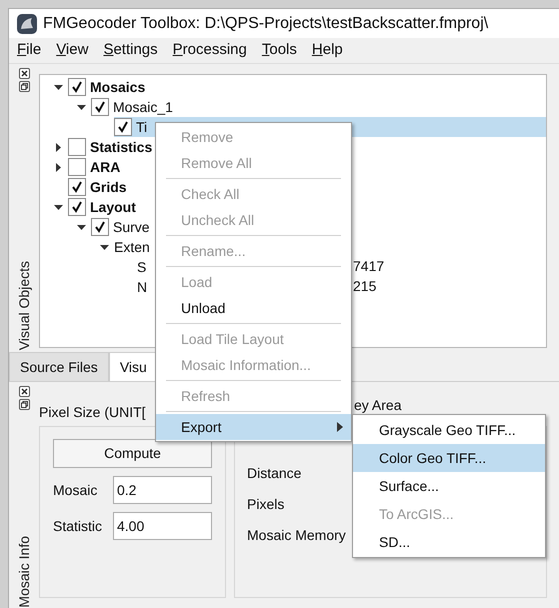 The width and height of the screenshot is (559, 608). I want to click on tree-item-label: Grids, so click(108, 187).